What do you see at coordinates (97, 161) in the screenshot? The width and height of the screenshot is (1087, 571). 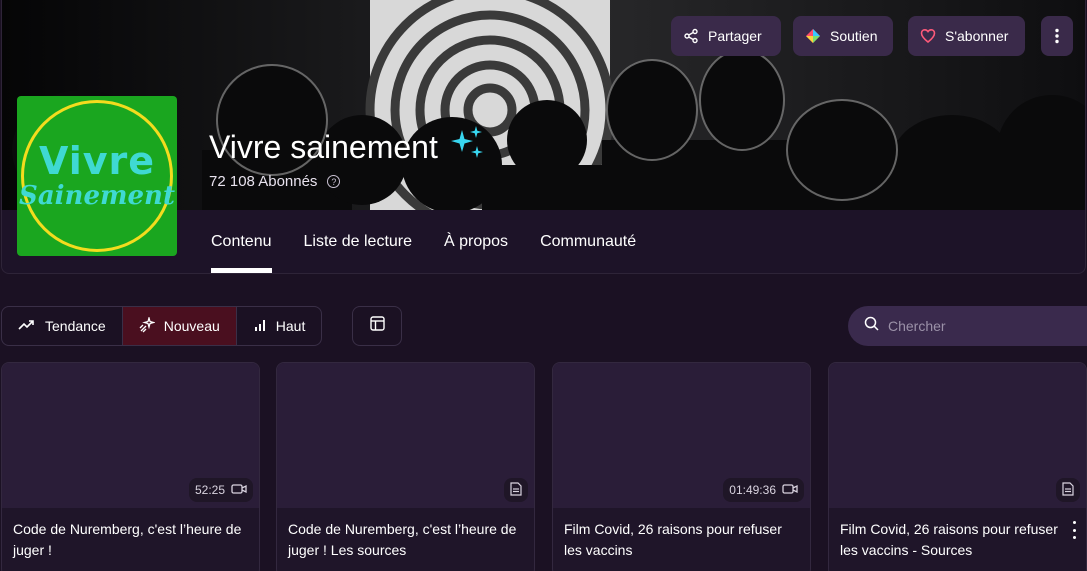 I see `avatar-text-line1: Vivre` at bounding box center [97, 161].